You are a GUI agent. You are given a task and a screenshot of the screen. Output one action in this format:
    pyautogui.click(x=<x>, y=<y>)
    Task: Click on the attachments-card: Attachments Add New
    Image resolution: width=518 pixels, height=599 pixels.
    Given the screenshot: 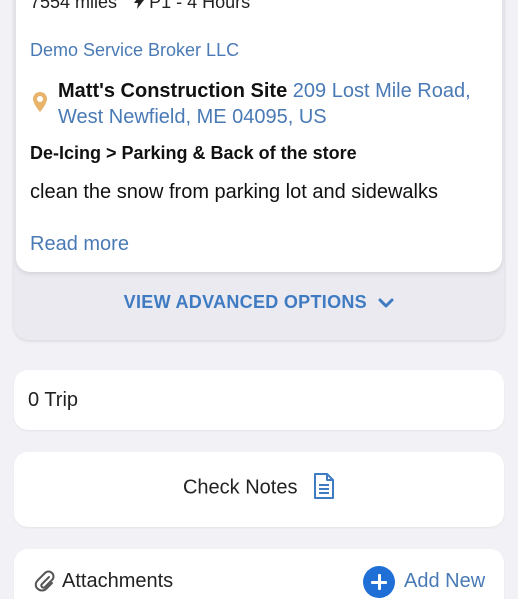 What is the action you would take?
    pyautogui.click(x=259, y=574)
    